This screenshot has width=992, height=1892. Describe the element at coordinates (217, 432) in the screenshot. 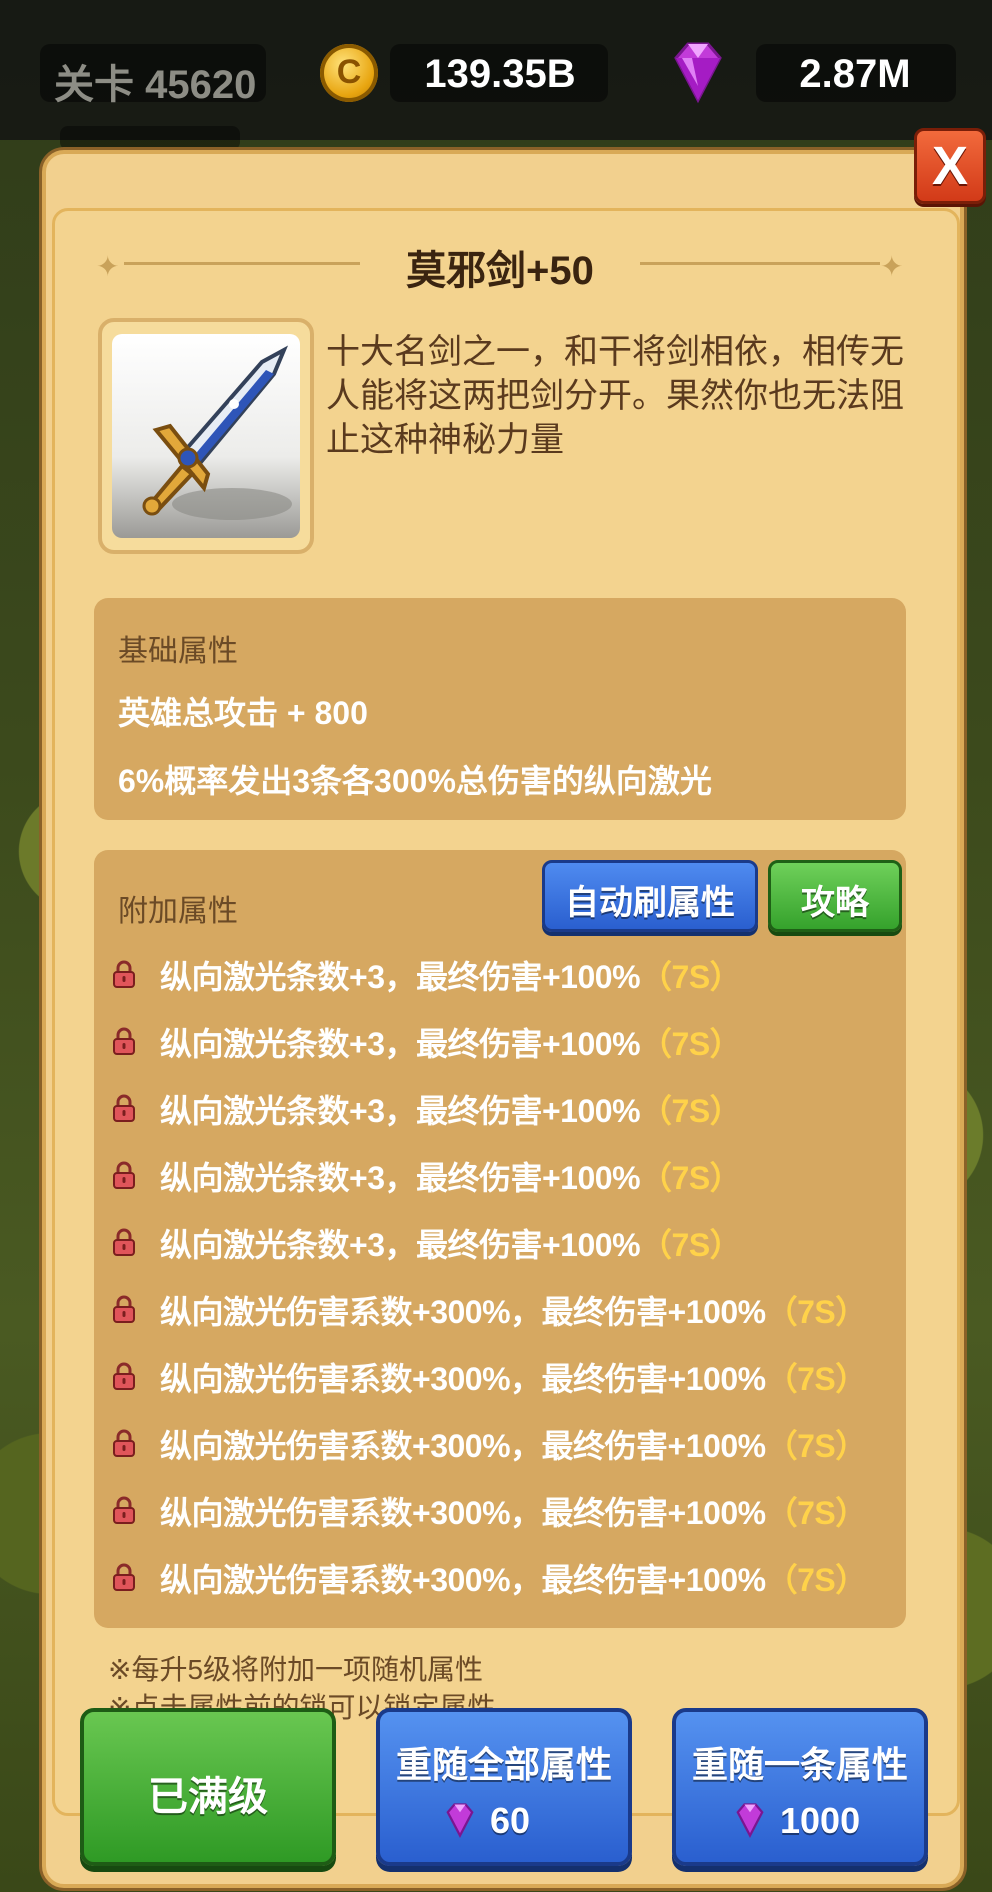

I see `sword-icon` at that location.